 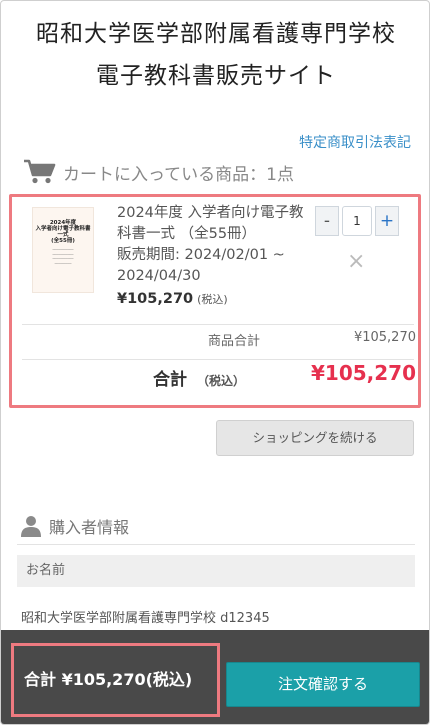 What do you see at coordinates (217, 224) in the screenshot?
I see `product-title: 2024年度 入学者向け電子教科書一式 （全55冊）` at bounding box center [217, 224].